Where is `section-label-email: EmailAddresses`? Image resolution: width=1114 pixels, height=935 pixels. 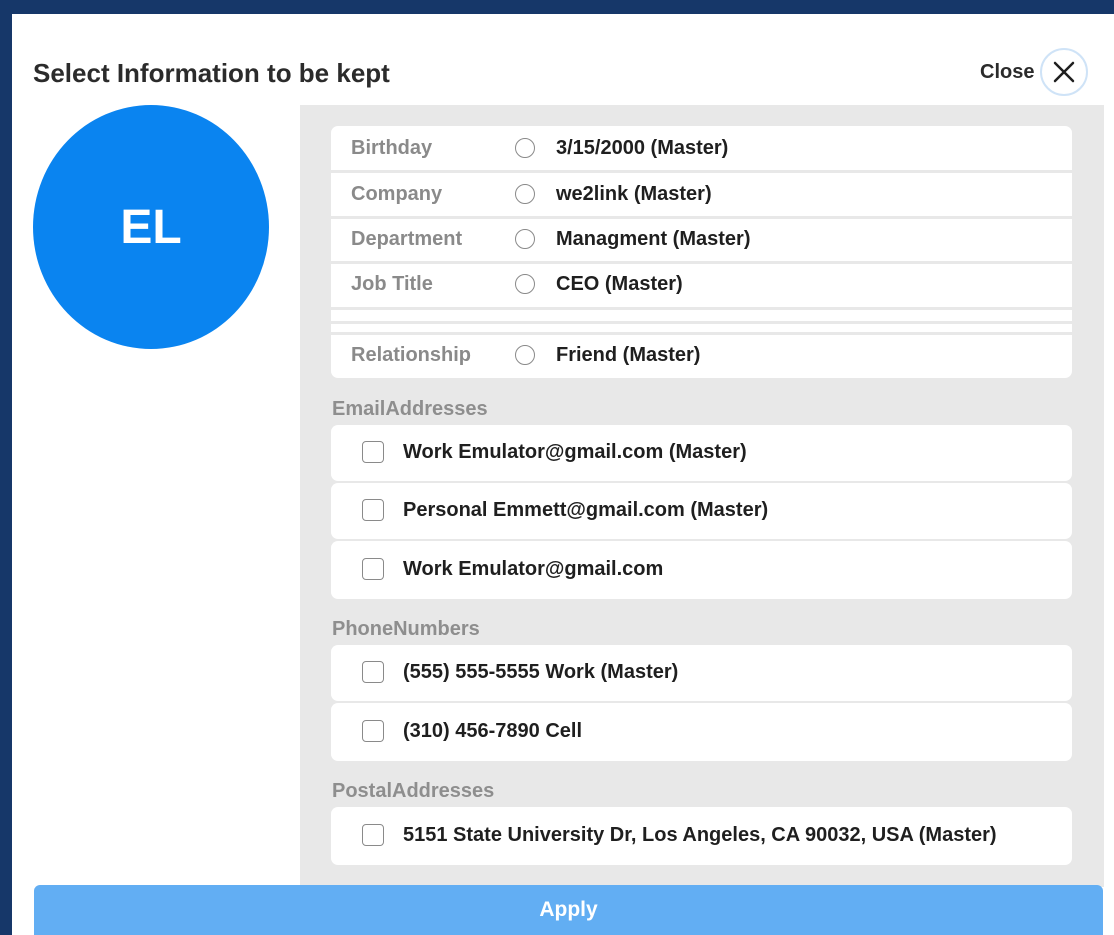 section-label-email: EmailAddresses is located at coordinates (410, 409).